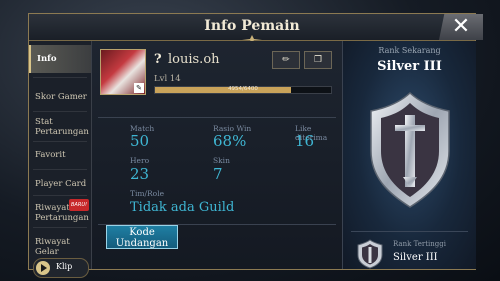  I want to click on sidebar-item-riwayat-pertarungan: Riwayat Pertarungan BARU!, so click(60, 211).